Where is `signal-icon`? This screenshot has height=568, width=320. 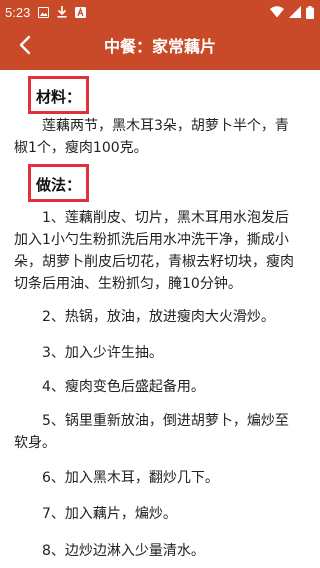 signal-icon is located at coordinates (295, 12).